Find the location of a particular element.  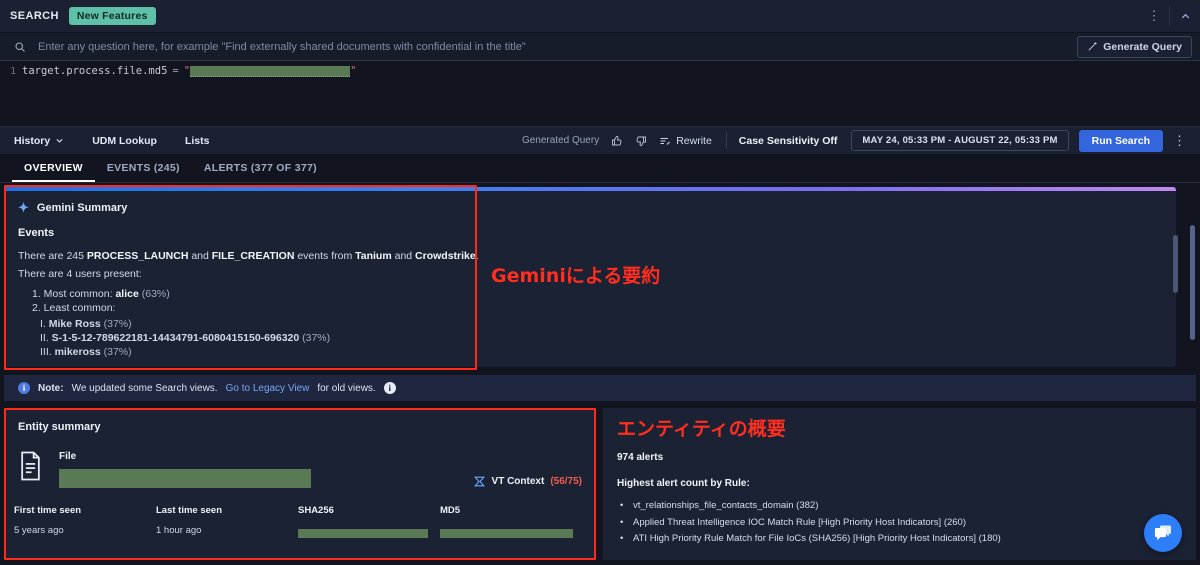

event-type-2: FILE_CREATION is located at coordinates (253, 256).